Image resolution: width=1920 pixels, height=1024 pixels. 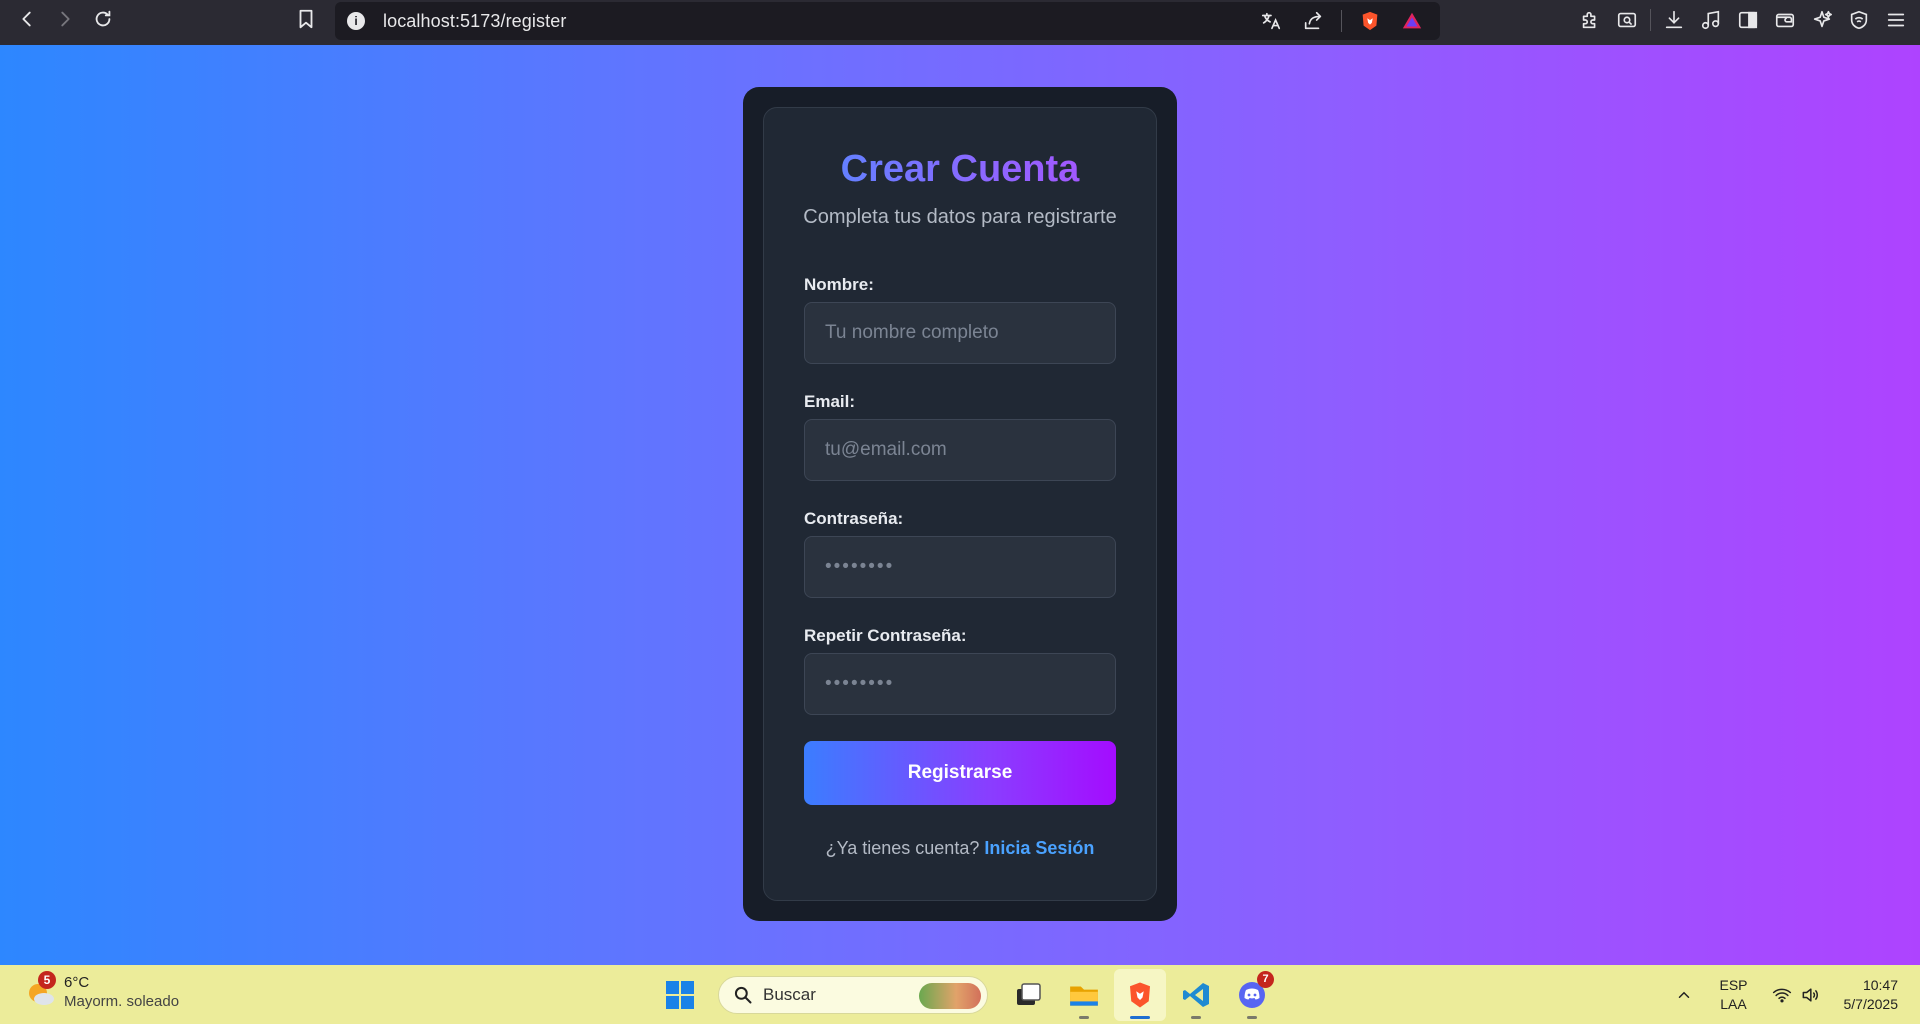 I want to click on extensions-button, so click(x=1590, y=20).